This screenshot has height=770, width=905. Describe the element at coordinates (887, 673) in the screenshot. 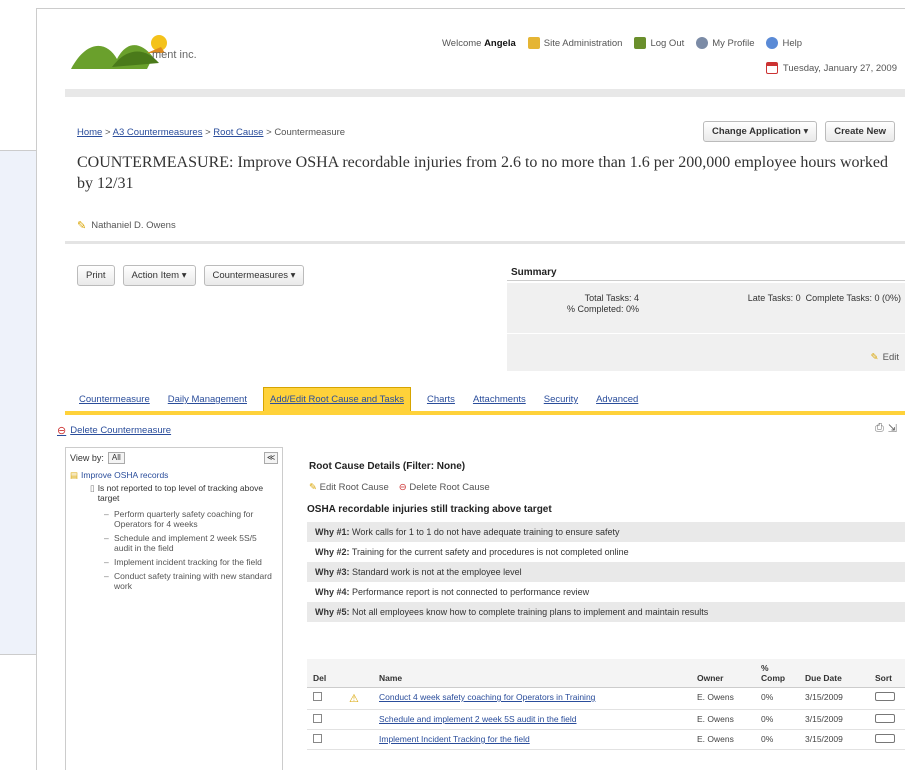

I see `col-sort: Sort` at that location.